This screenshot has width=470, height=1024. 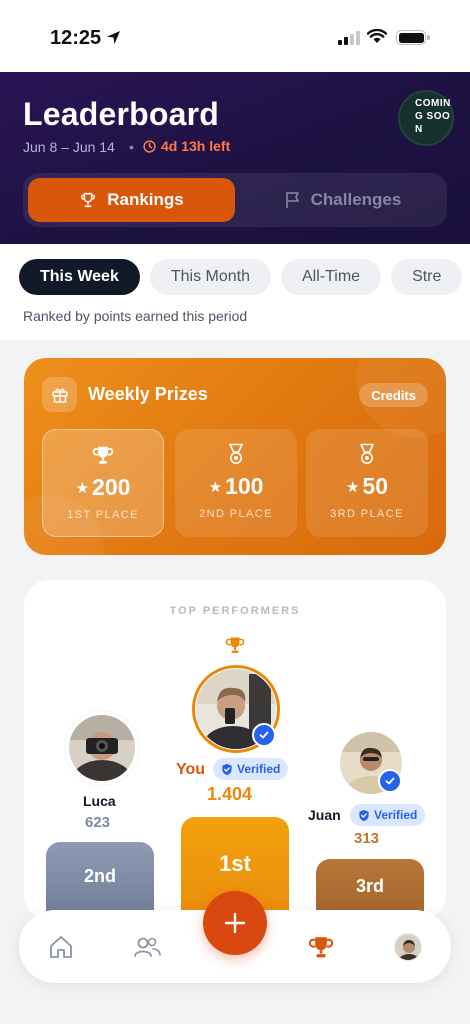 I want to click on avatar-photo-luca, so click(x=102, y=748).